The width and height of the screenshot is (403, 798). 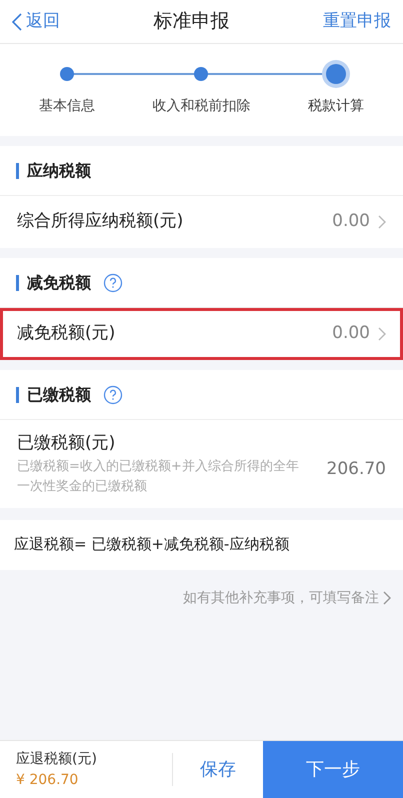 What do you see at coordinates (17, 21) in the screenshot?
I see `back-icon` at bounding box center [17, 21].